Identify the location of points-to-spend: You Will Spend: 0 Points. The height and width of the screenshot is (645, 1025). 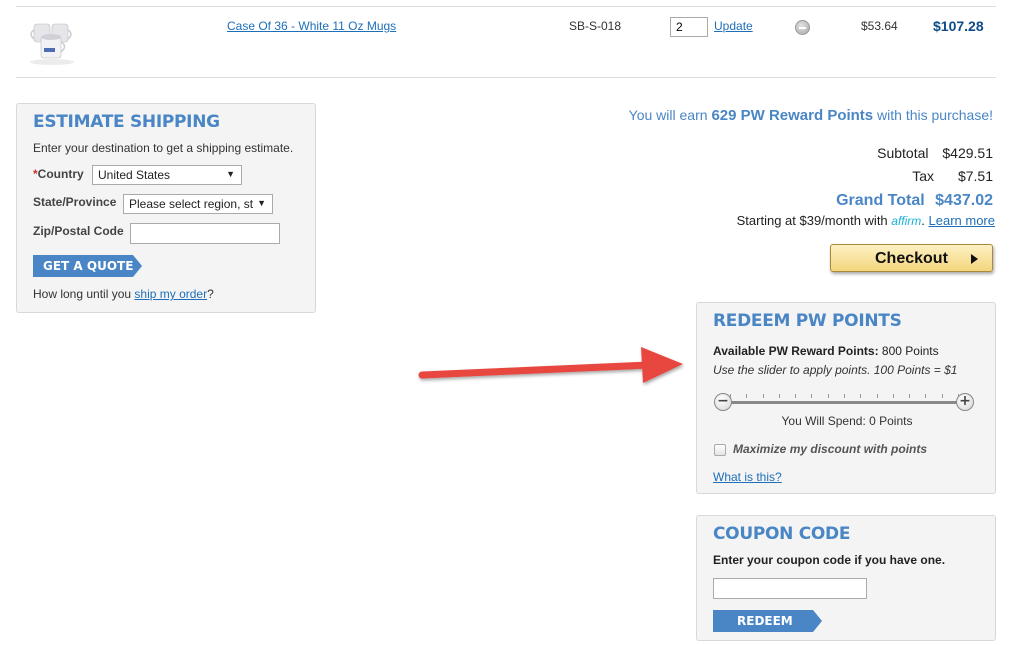
(847, 421).